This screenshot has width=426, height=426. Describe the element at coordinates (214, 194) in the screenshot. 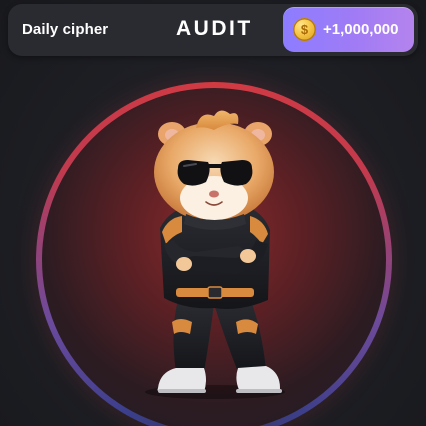

I see `nose` at that location.